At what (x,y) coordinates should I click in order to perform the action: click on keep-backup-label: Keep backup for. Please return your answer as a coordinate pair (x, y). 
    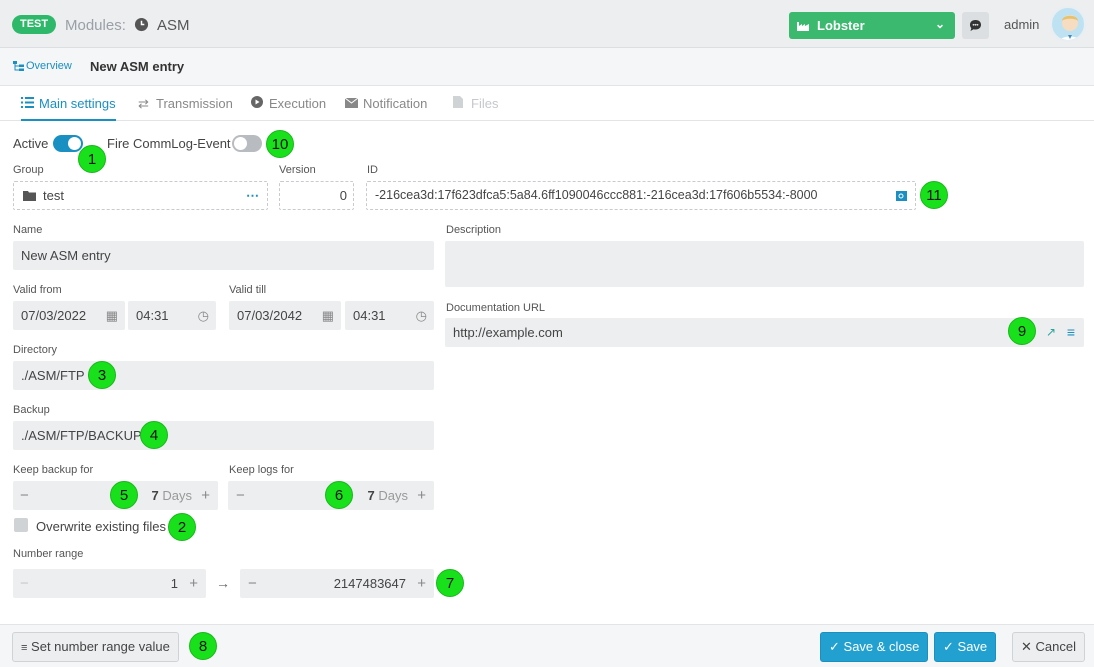
    Looking at the image, I should click on (53, 470).